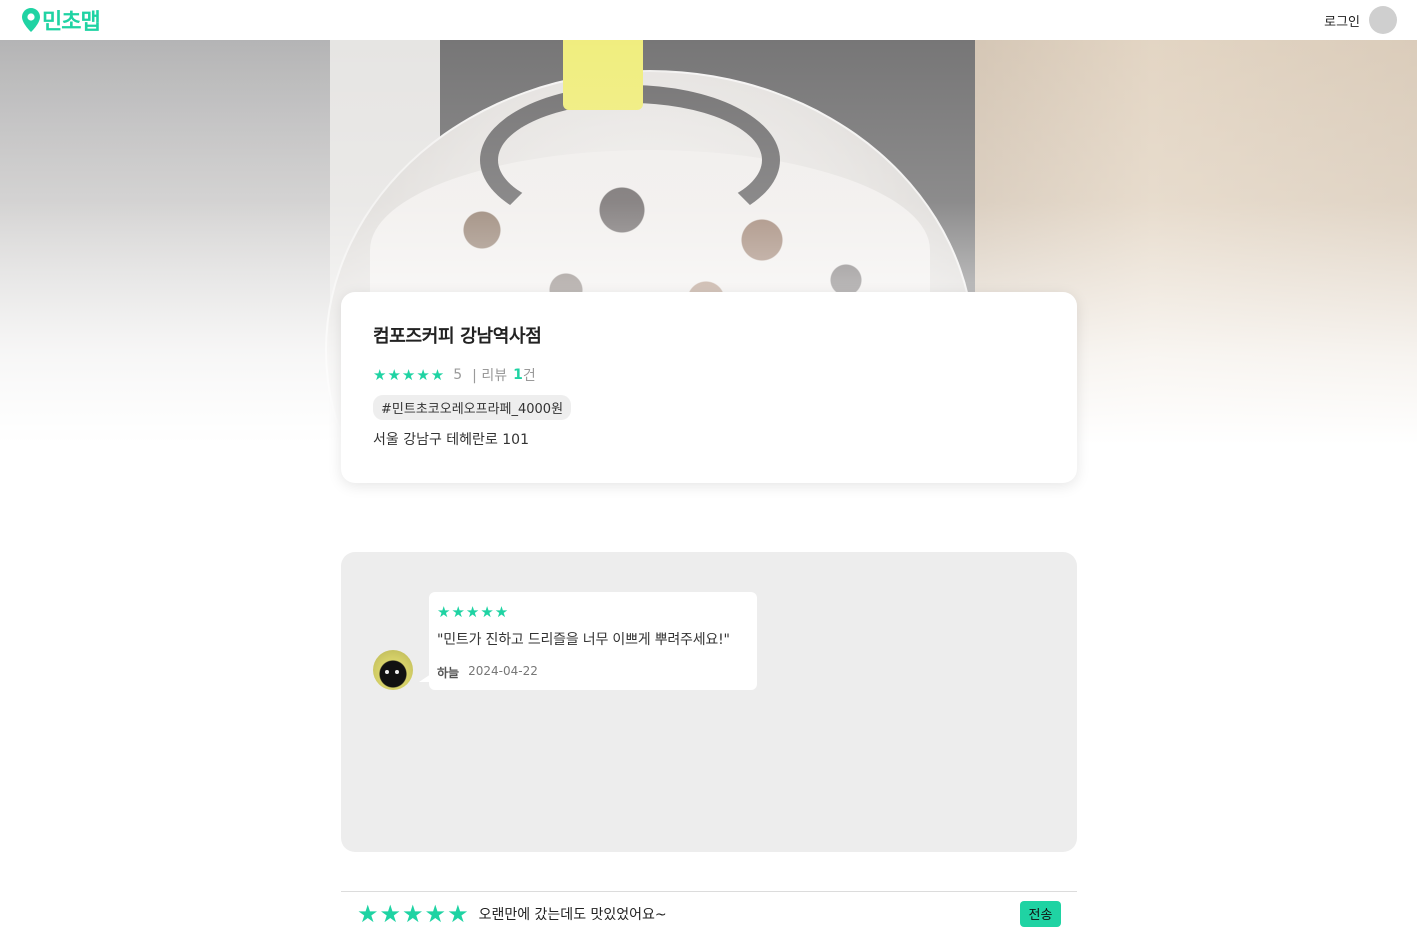 The image size is (1417, 935). What do you see at coordinates (503, 671) in the screenshot?
I see `review-date: 2024-04-22` at bounding box center [503, 671].